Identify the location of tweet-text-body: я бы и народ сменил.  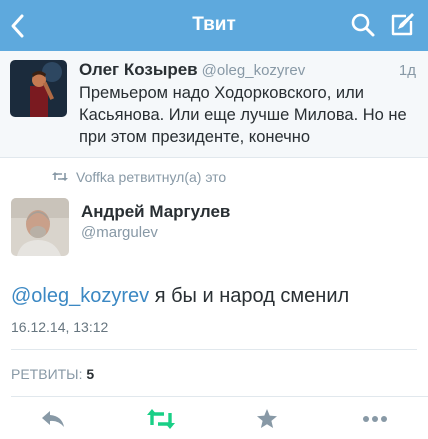
(249, 296).